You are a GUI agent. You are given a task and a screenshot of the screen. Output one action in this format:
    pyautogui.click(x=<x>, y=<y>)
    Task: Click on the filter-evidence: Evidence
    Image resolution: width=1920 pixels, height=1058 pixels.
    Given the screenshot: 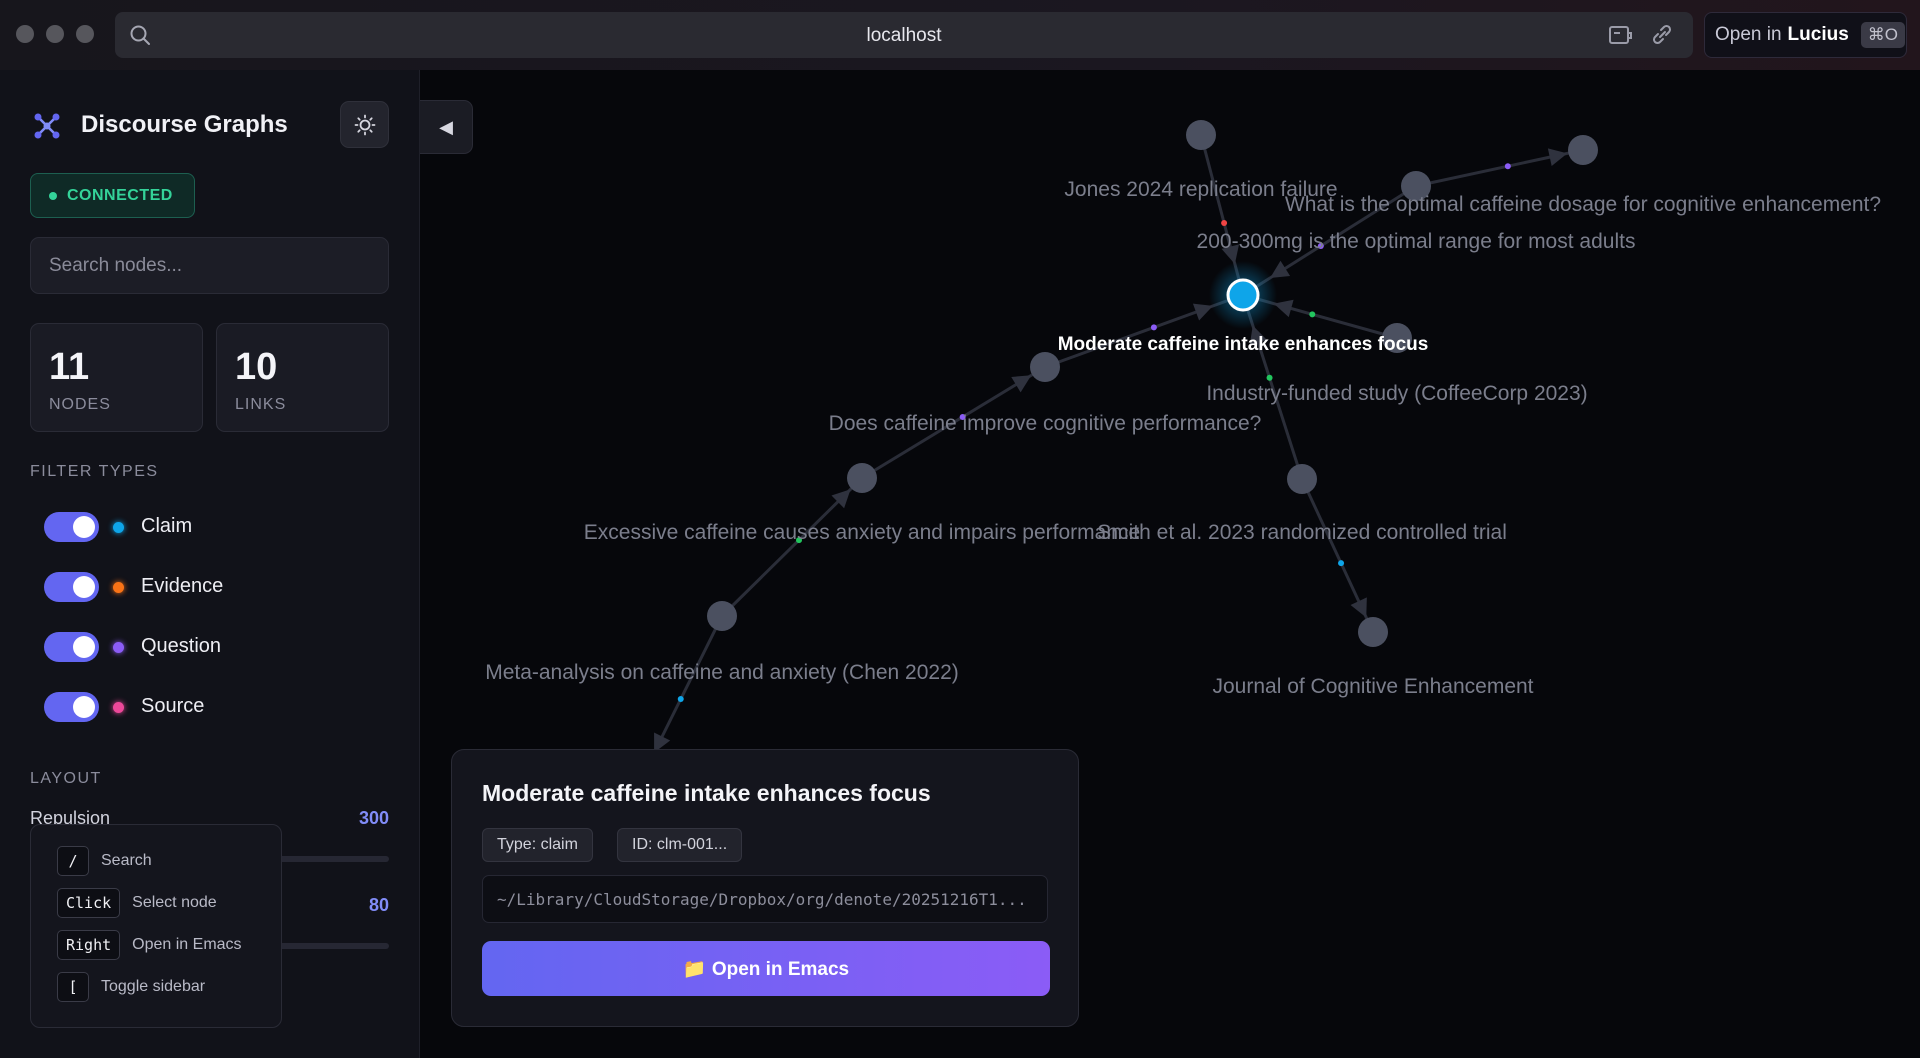 What is the action you would take?
    pyautogui.click(x=194, y=587)
    